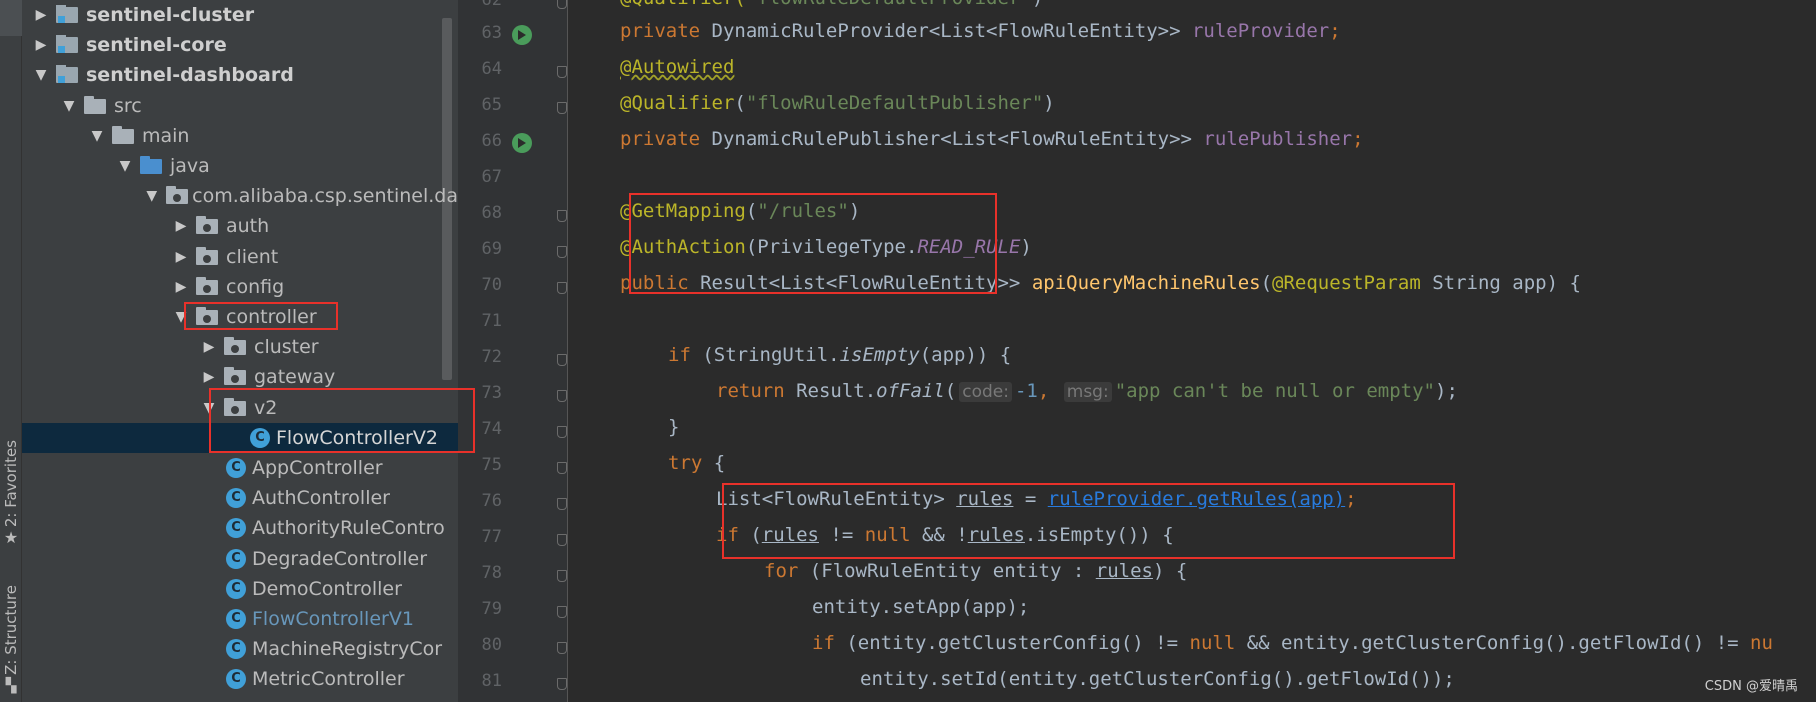 The image size is (1816, 702). I want to click on line-number: 75, so click(491, 465).